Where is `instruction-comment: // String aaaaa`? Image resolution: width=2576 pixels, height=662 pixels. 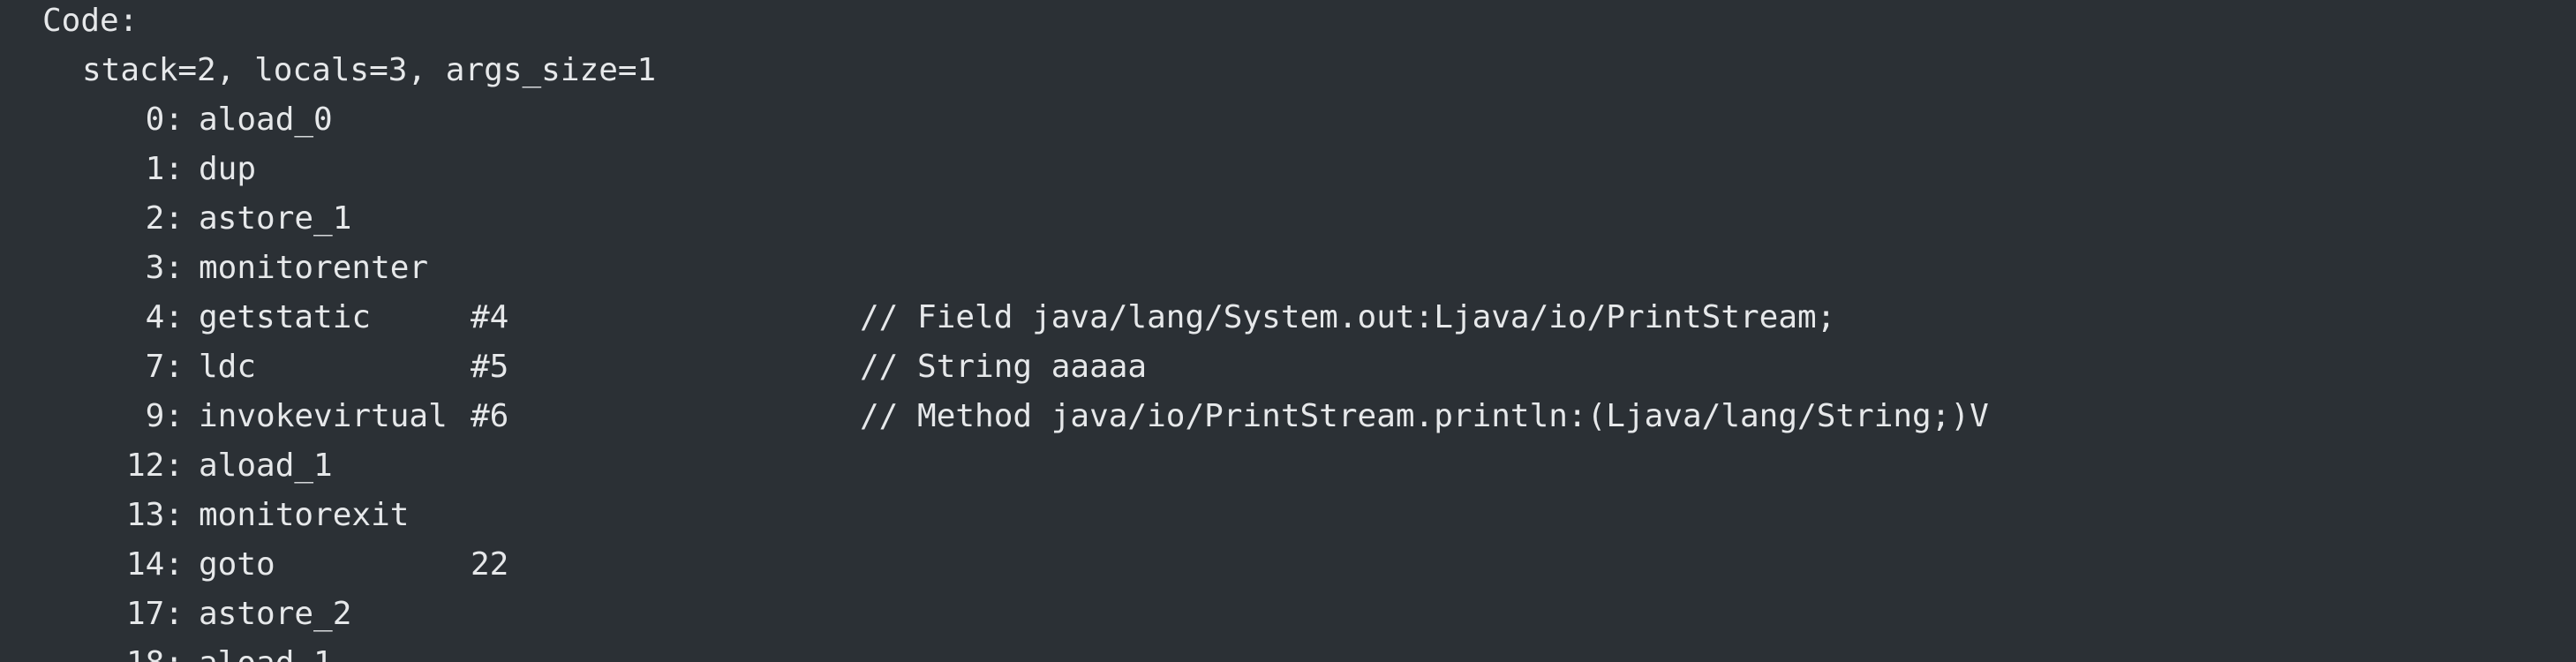 instruction-comment: // String aaaaa is located at coordinates (1004, 367).